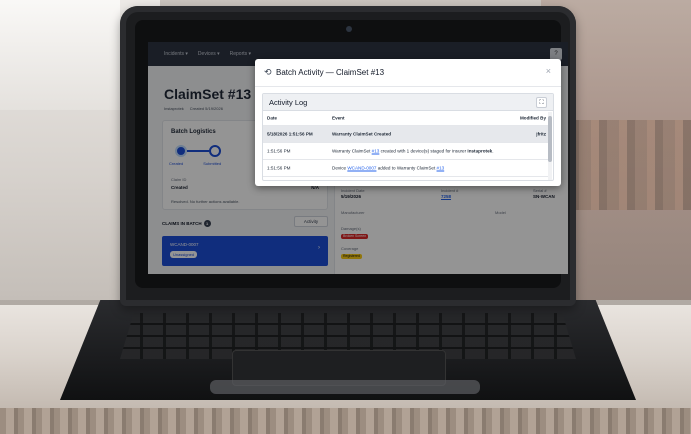 The width and height of the screenshot is (691, 434). I want to click on column-modified-by: Modified By, so click(532, 118).